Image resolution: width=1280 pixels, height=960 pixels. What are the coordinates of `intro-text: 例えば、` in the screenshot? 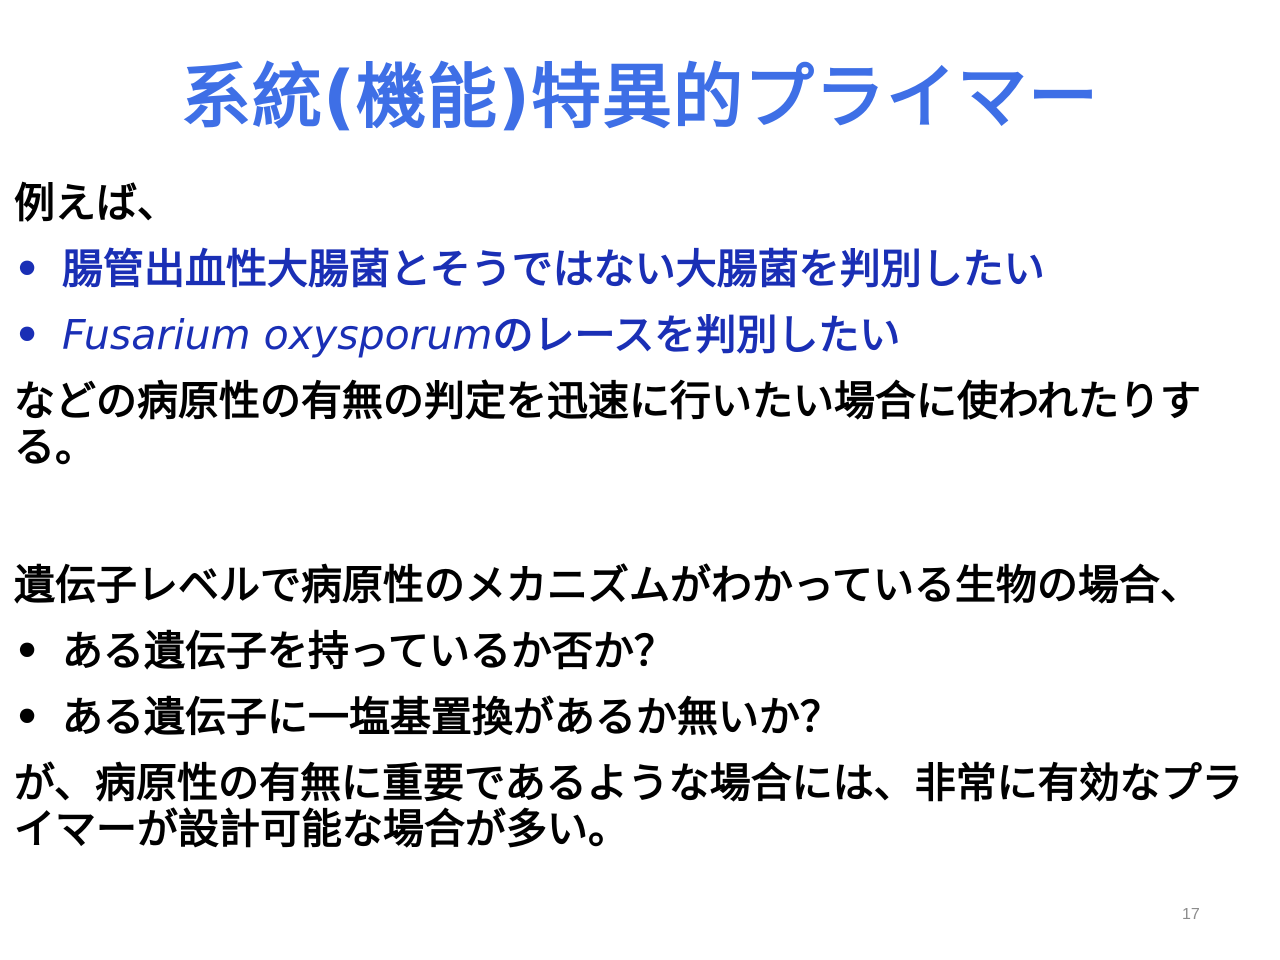 It's located at (96, 203).